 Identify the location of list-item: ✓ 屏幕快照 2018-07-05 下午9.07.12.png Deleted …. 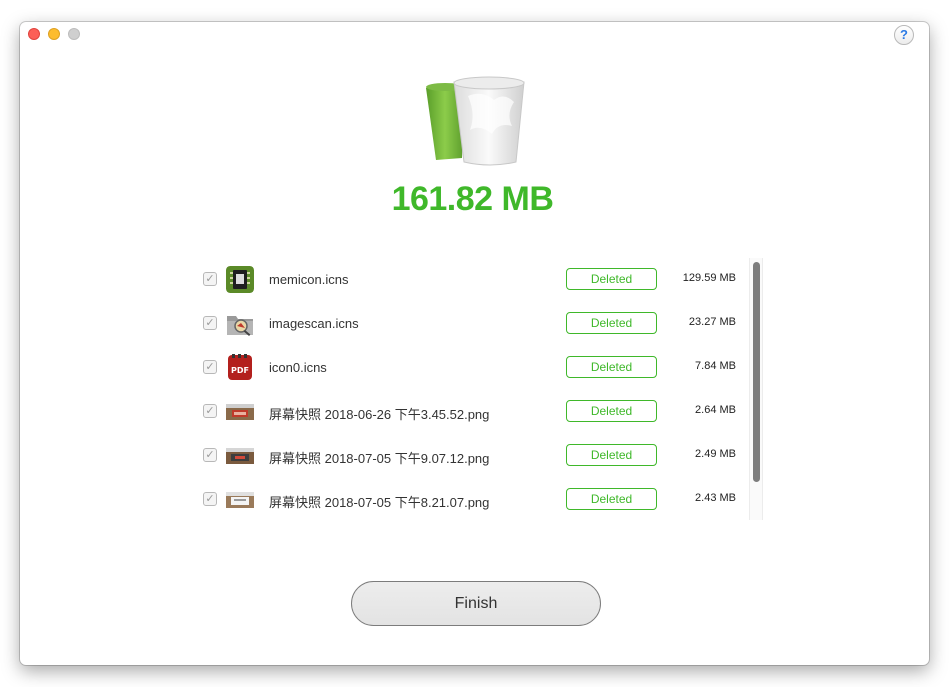
(480, 456).